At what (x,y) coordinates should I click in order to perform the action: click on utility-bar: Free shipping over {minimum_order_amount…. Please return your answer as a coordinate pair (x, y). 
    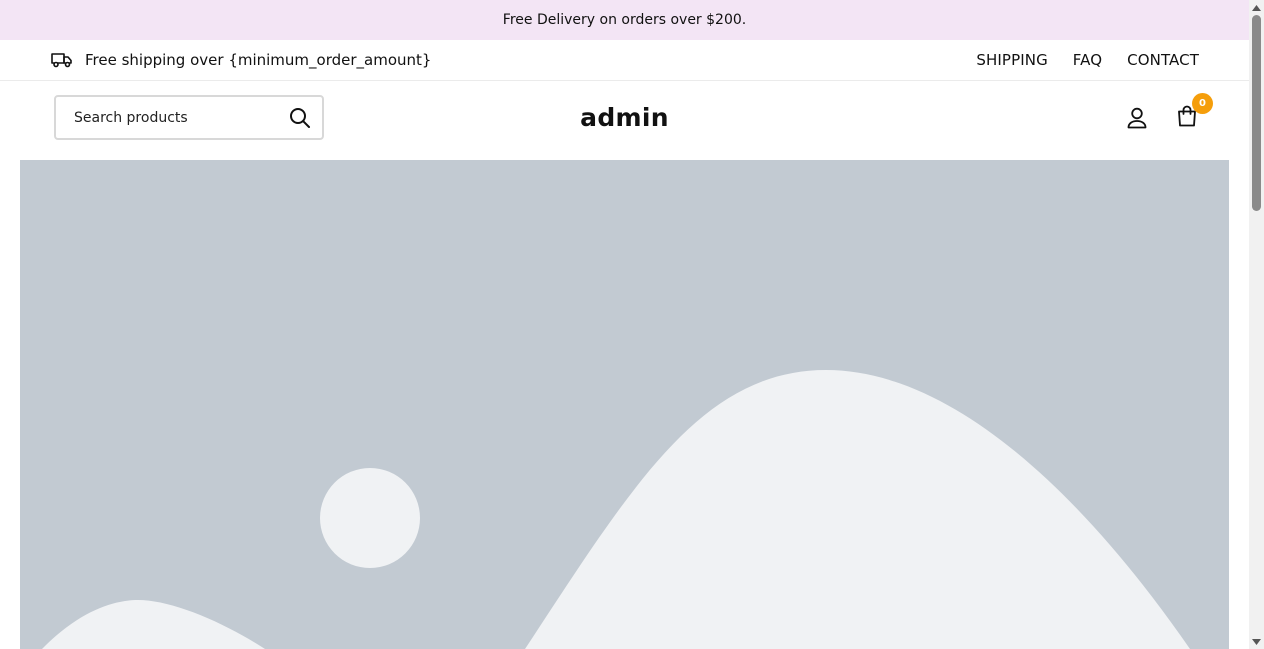
    Looking at the image, I should click on (624, 60).